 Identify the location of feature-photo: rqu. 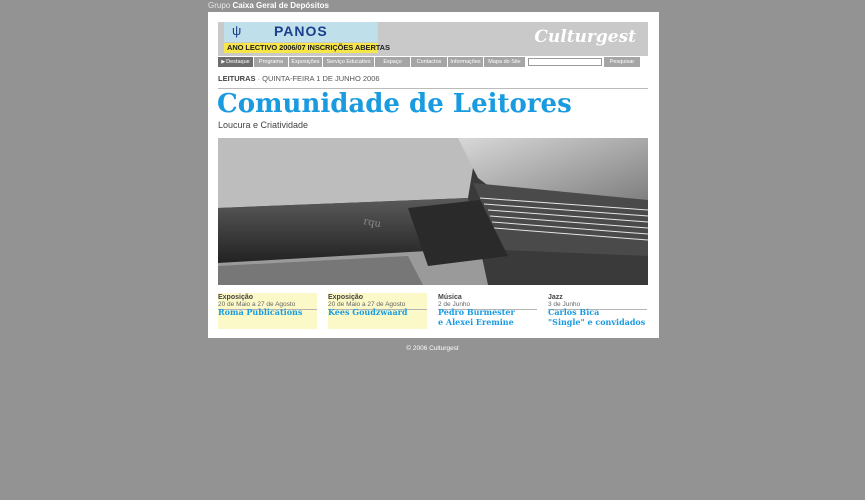
(433, 211).